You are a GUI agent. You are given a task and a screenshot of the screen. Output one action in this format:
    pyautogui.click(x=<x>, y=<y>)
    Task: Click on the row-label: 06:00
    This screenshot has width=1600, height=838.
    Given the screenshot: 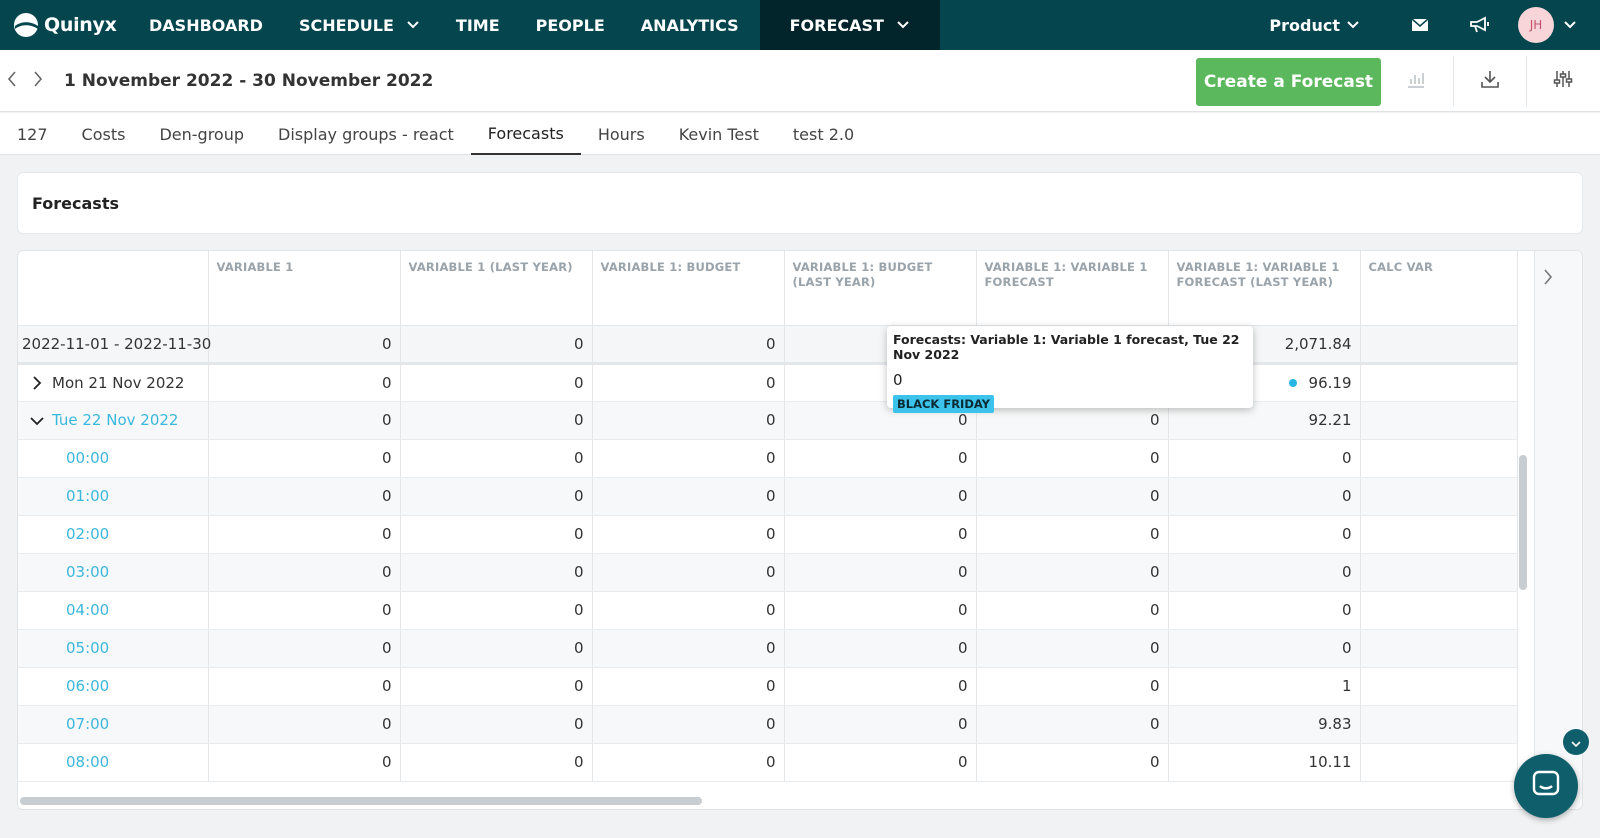 What is the action you would take?
    pyautogui.click(x=113, y=686)
    